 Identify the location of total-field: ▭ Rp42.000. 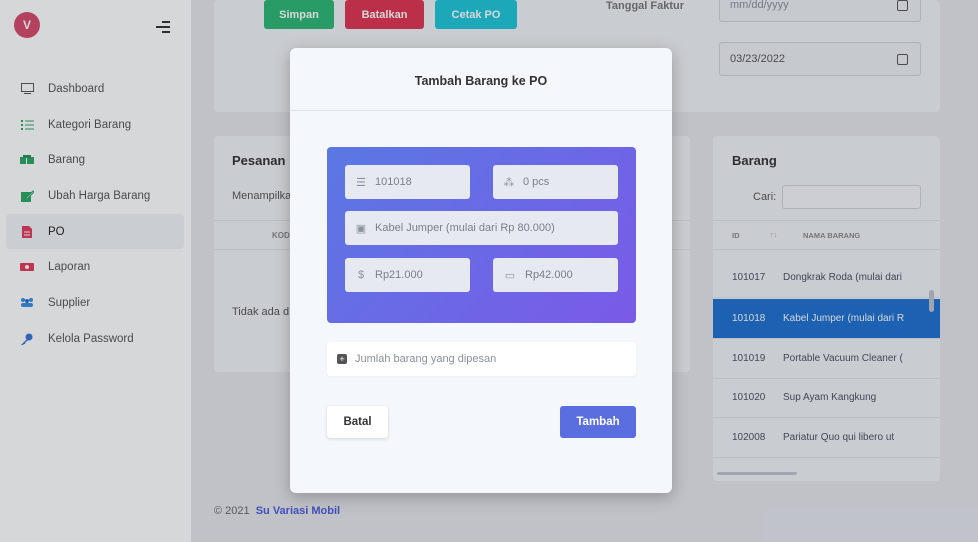
(555, 275).